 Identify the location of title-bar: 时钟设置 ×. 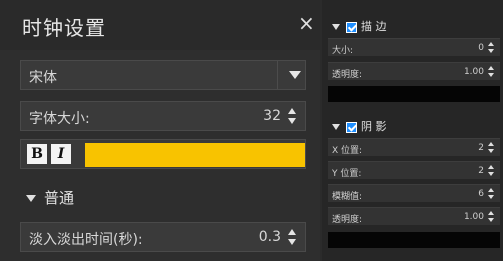
(160, 25).